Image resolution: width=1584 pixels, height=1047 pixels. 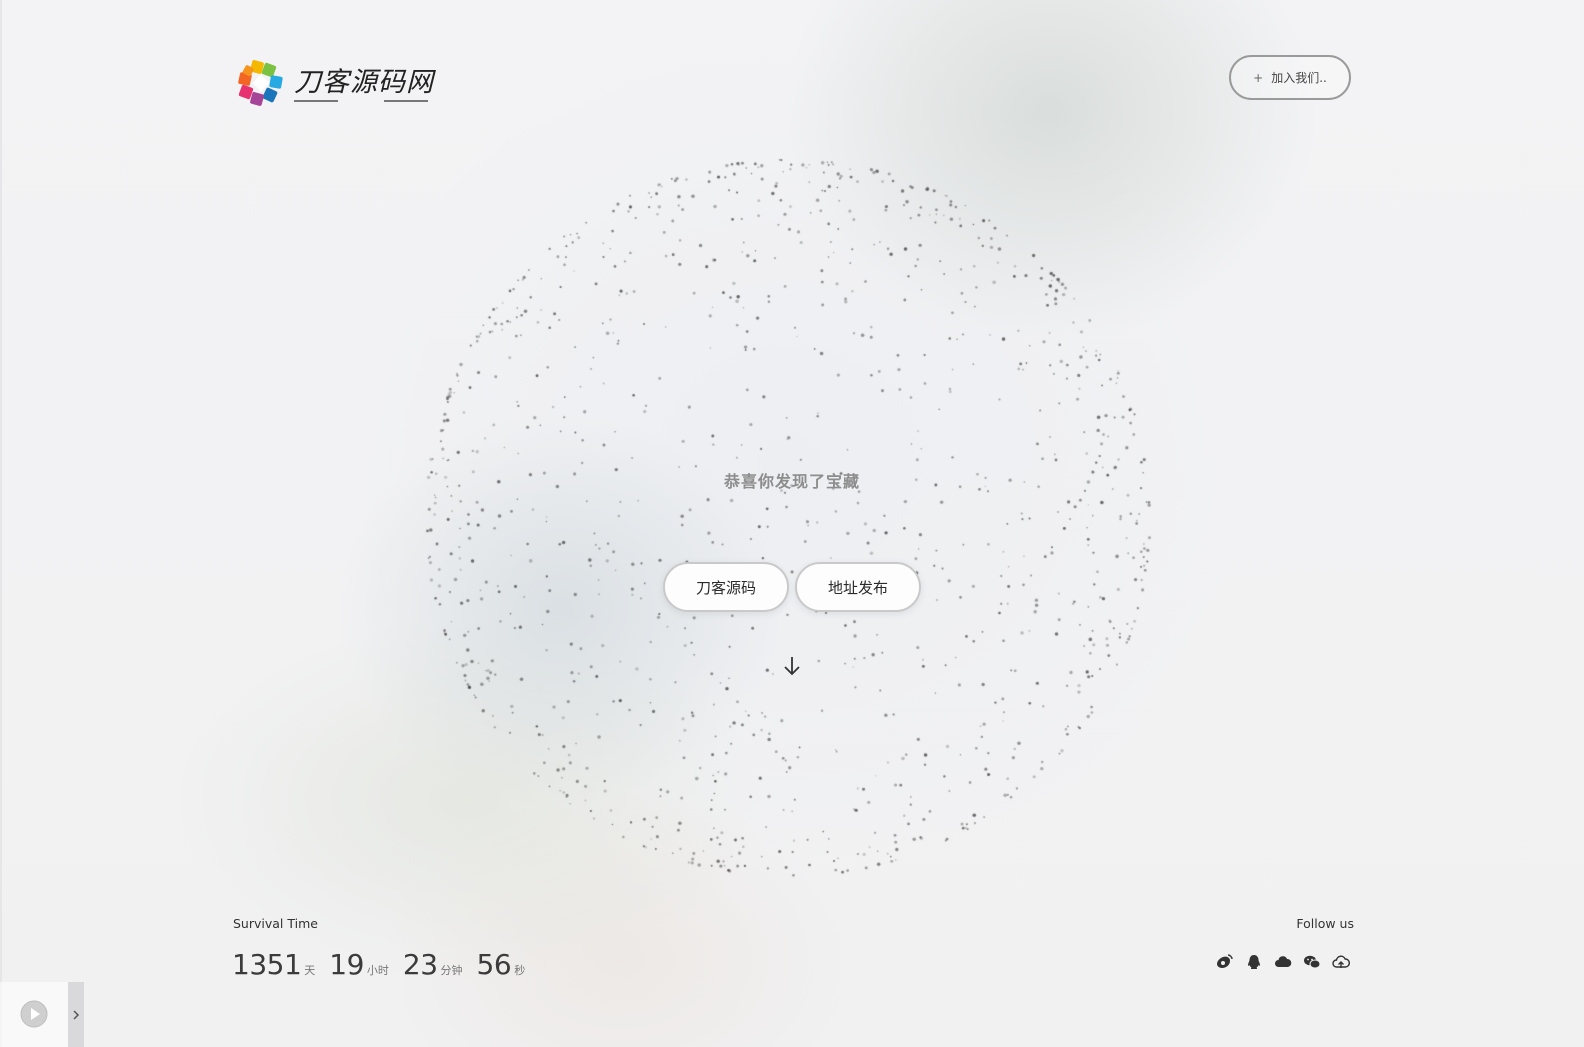 I want to click on qq-icon, so click(x=1254, y=962).